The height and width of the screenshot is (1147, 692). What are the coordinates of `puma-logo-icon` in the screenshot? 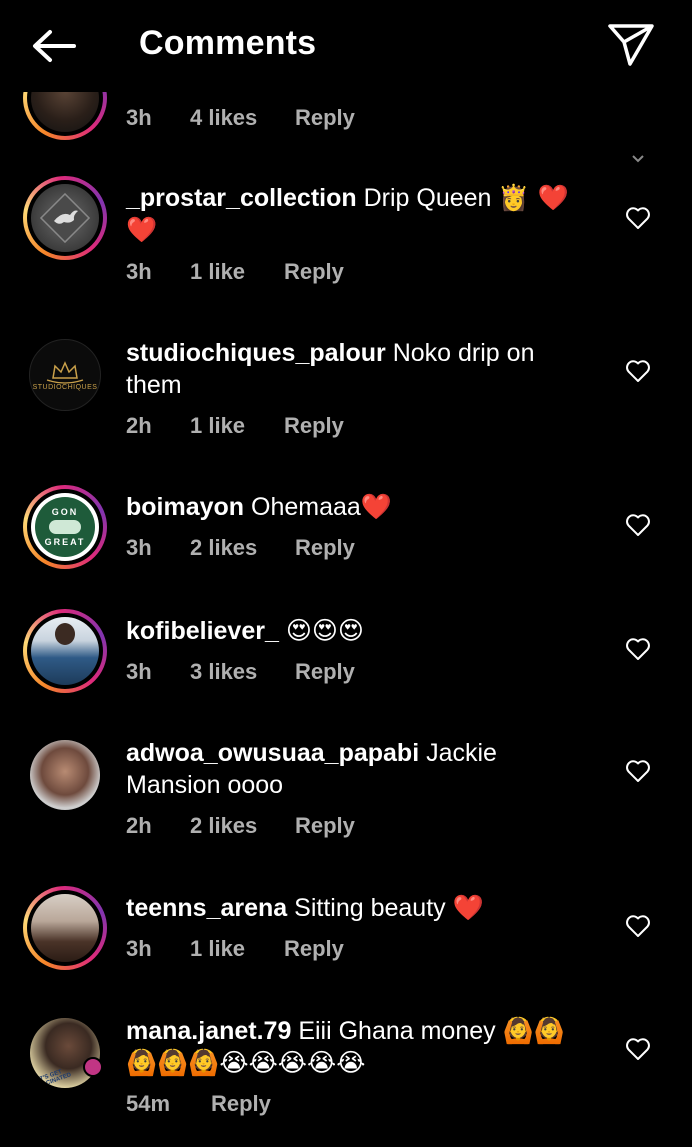 It's located at (65, 218).